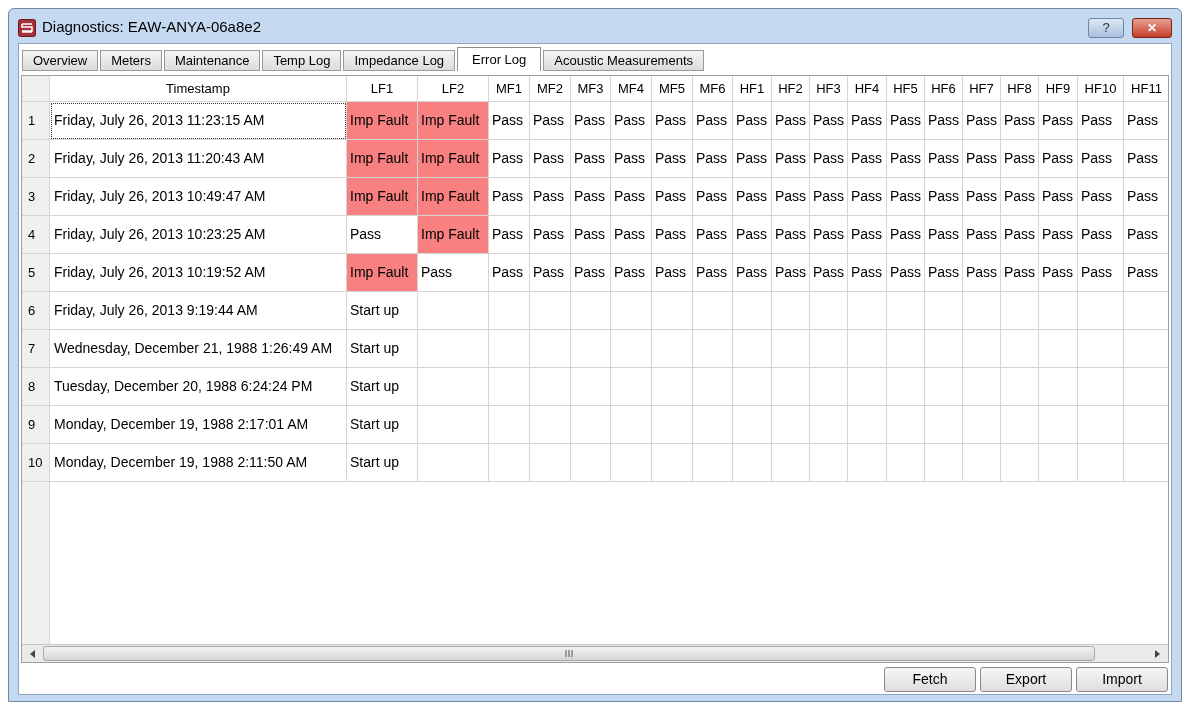 The width and height of the screenshot is (1187, 702). I want to click on column-header: MF2, so click(550, 89).